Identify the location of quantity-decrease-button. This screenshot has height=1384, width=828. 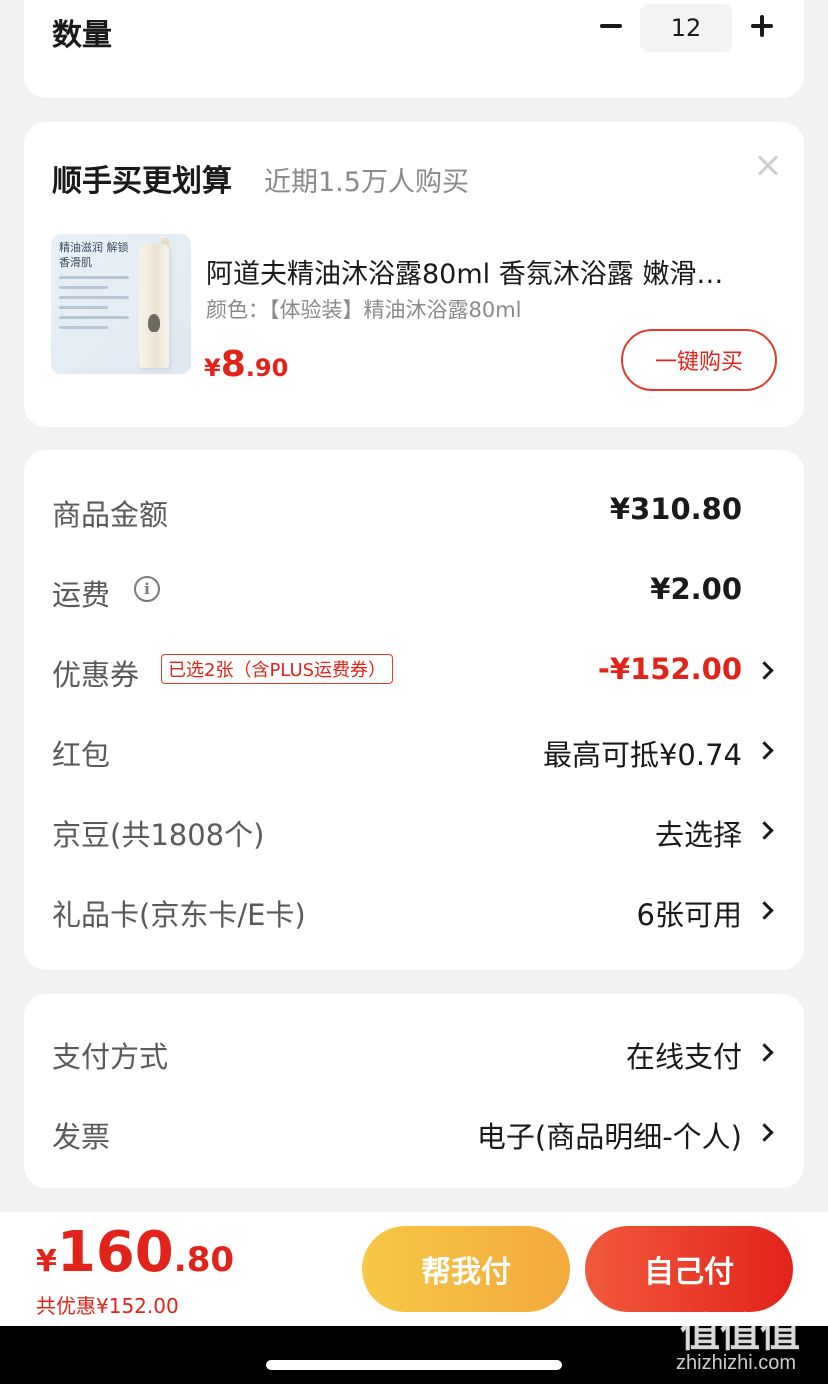
(611, 26).